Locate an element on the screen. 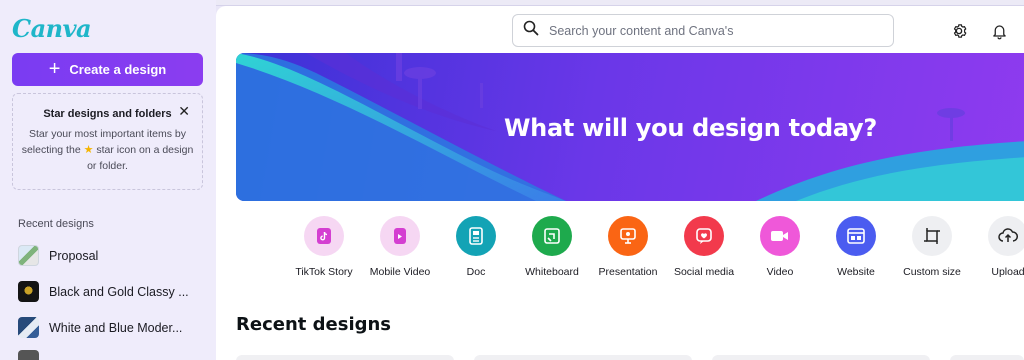 The height and width of the screenshot is (360, 1024). close-icon: ✕ is located at coordinates (184, 111).